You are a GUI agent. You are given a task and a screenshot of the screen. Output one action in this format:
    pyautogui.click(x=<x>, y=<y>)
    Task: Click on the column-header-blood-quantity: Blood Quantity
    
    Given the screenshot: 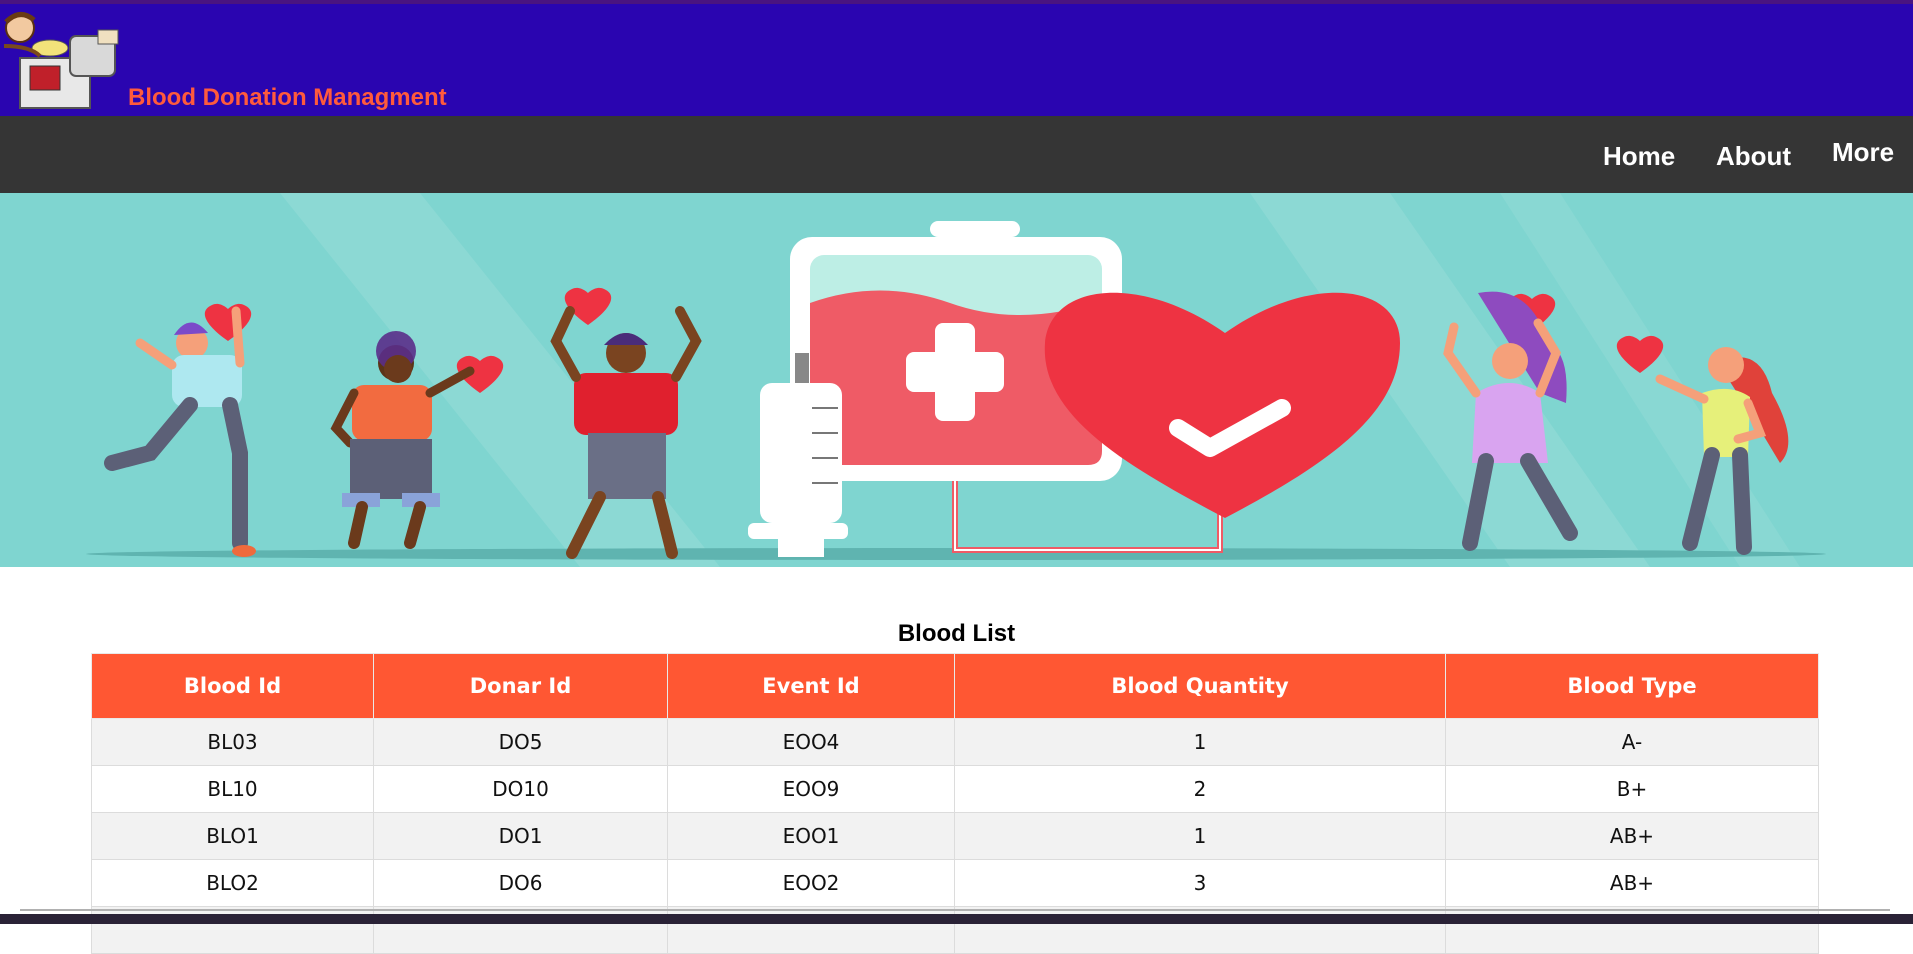 What is the action you would take?
    pyautogui.click(x=1200, y=686)
    